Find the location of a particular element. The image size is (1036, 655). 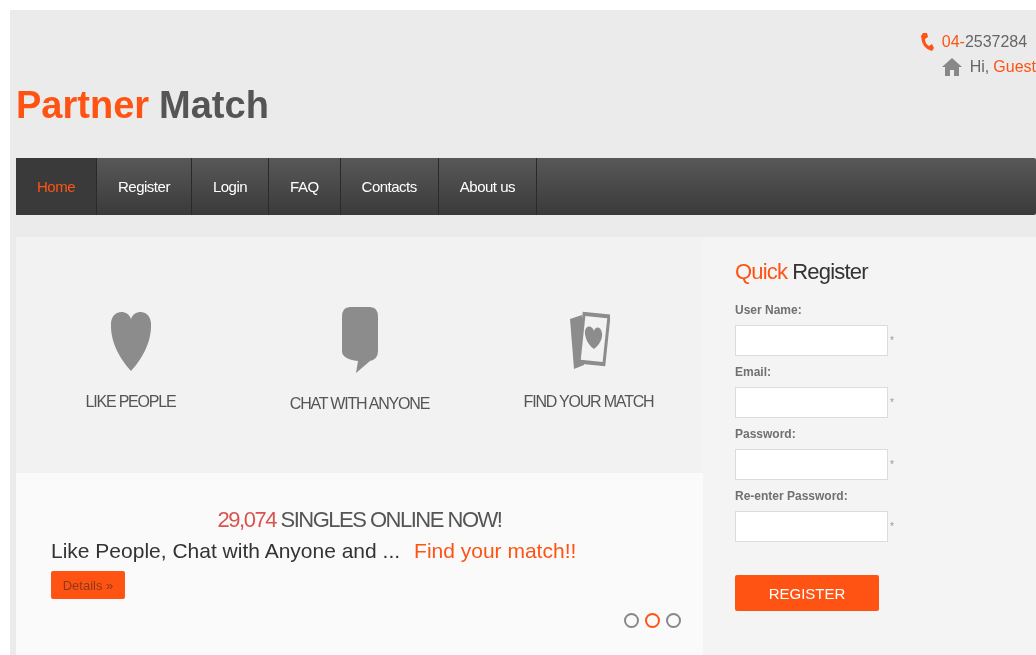

online-count: 29,074 is located at coordinates (246, 519).